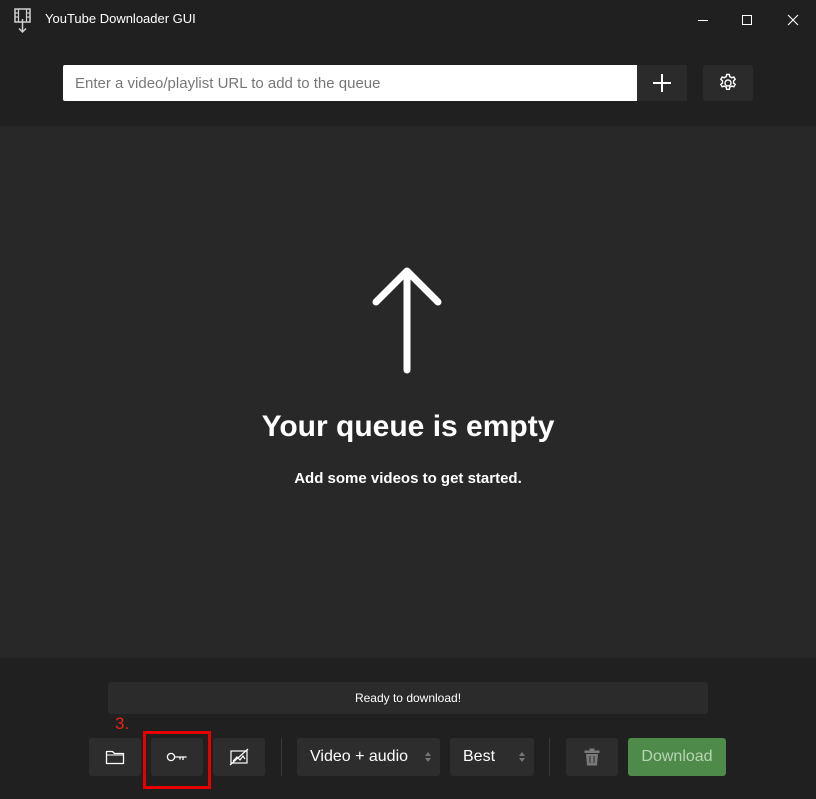 The width and height of the screenshot is (816, 799). I want to click on maximize-icon, so click(747, 20).